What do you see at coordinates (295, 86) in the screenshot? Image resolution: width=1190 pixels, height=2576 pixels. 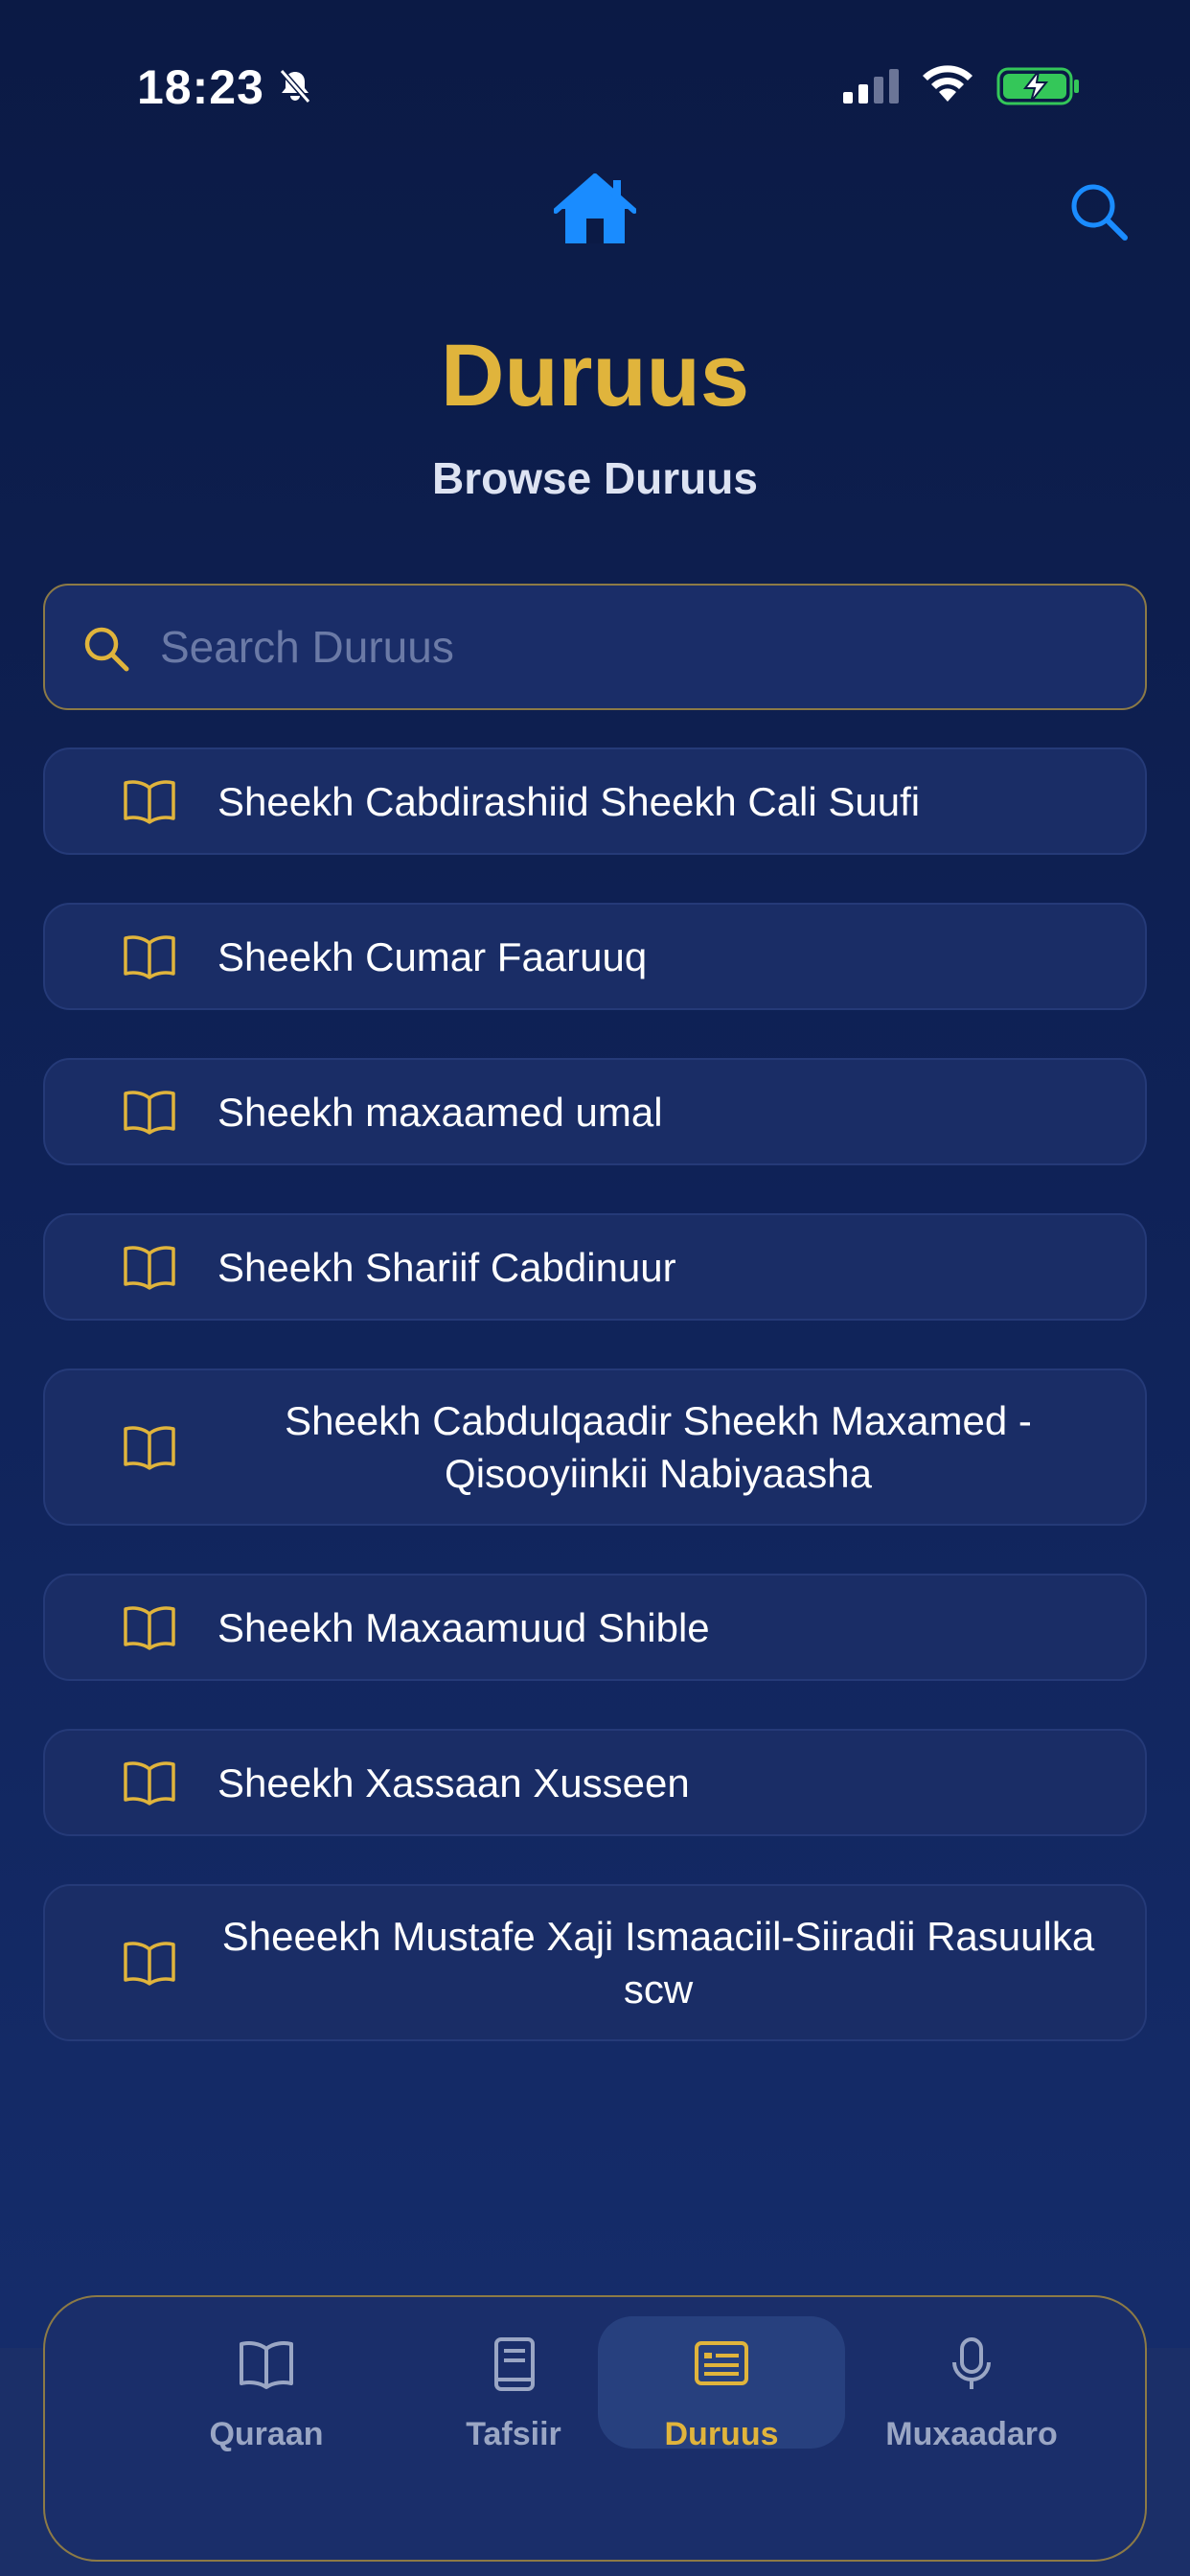 I see `bell-muted-icon` at bounding box center [295, 86].